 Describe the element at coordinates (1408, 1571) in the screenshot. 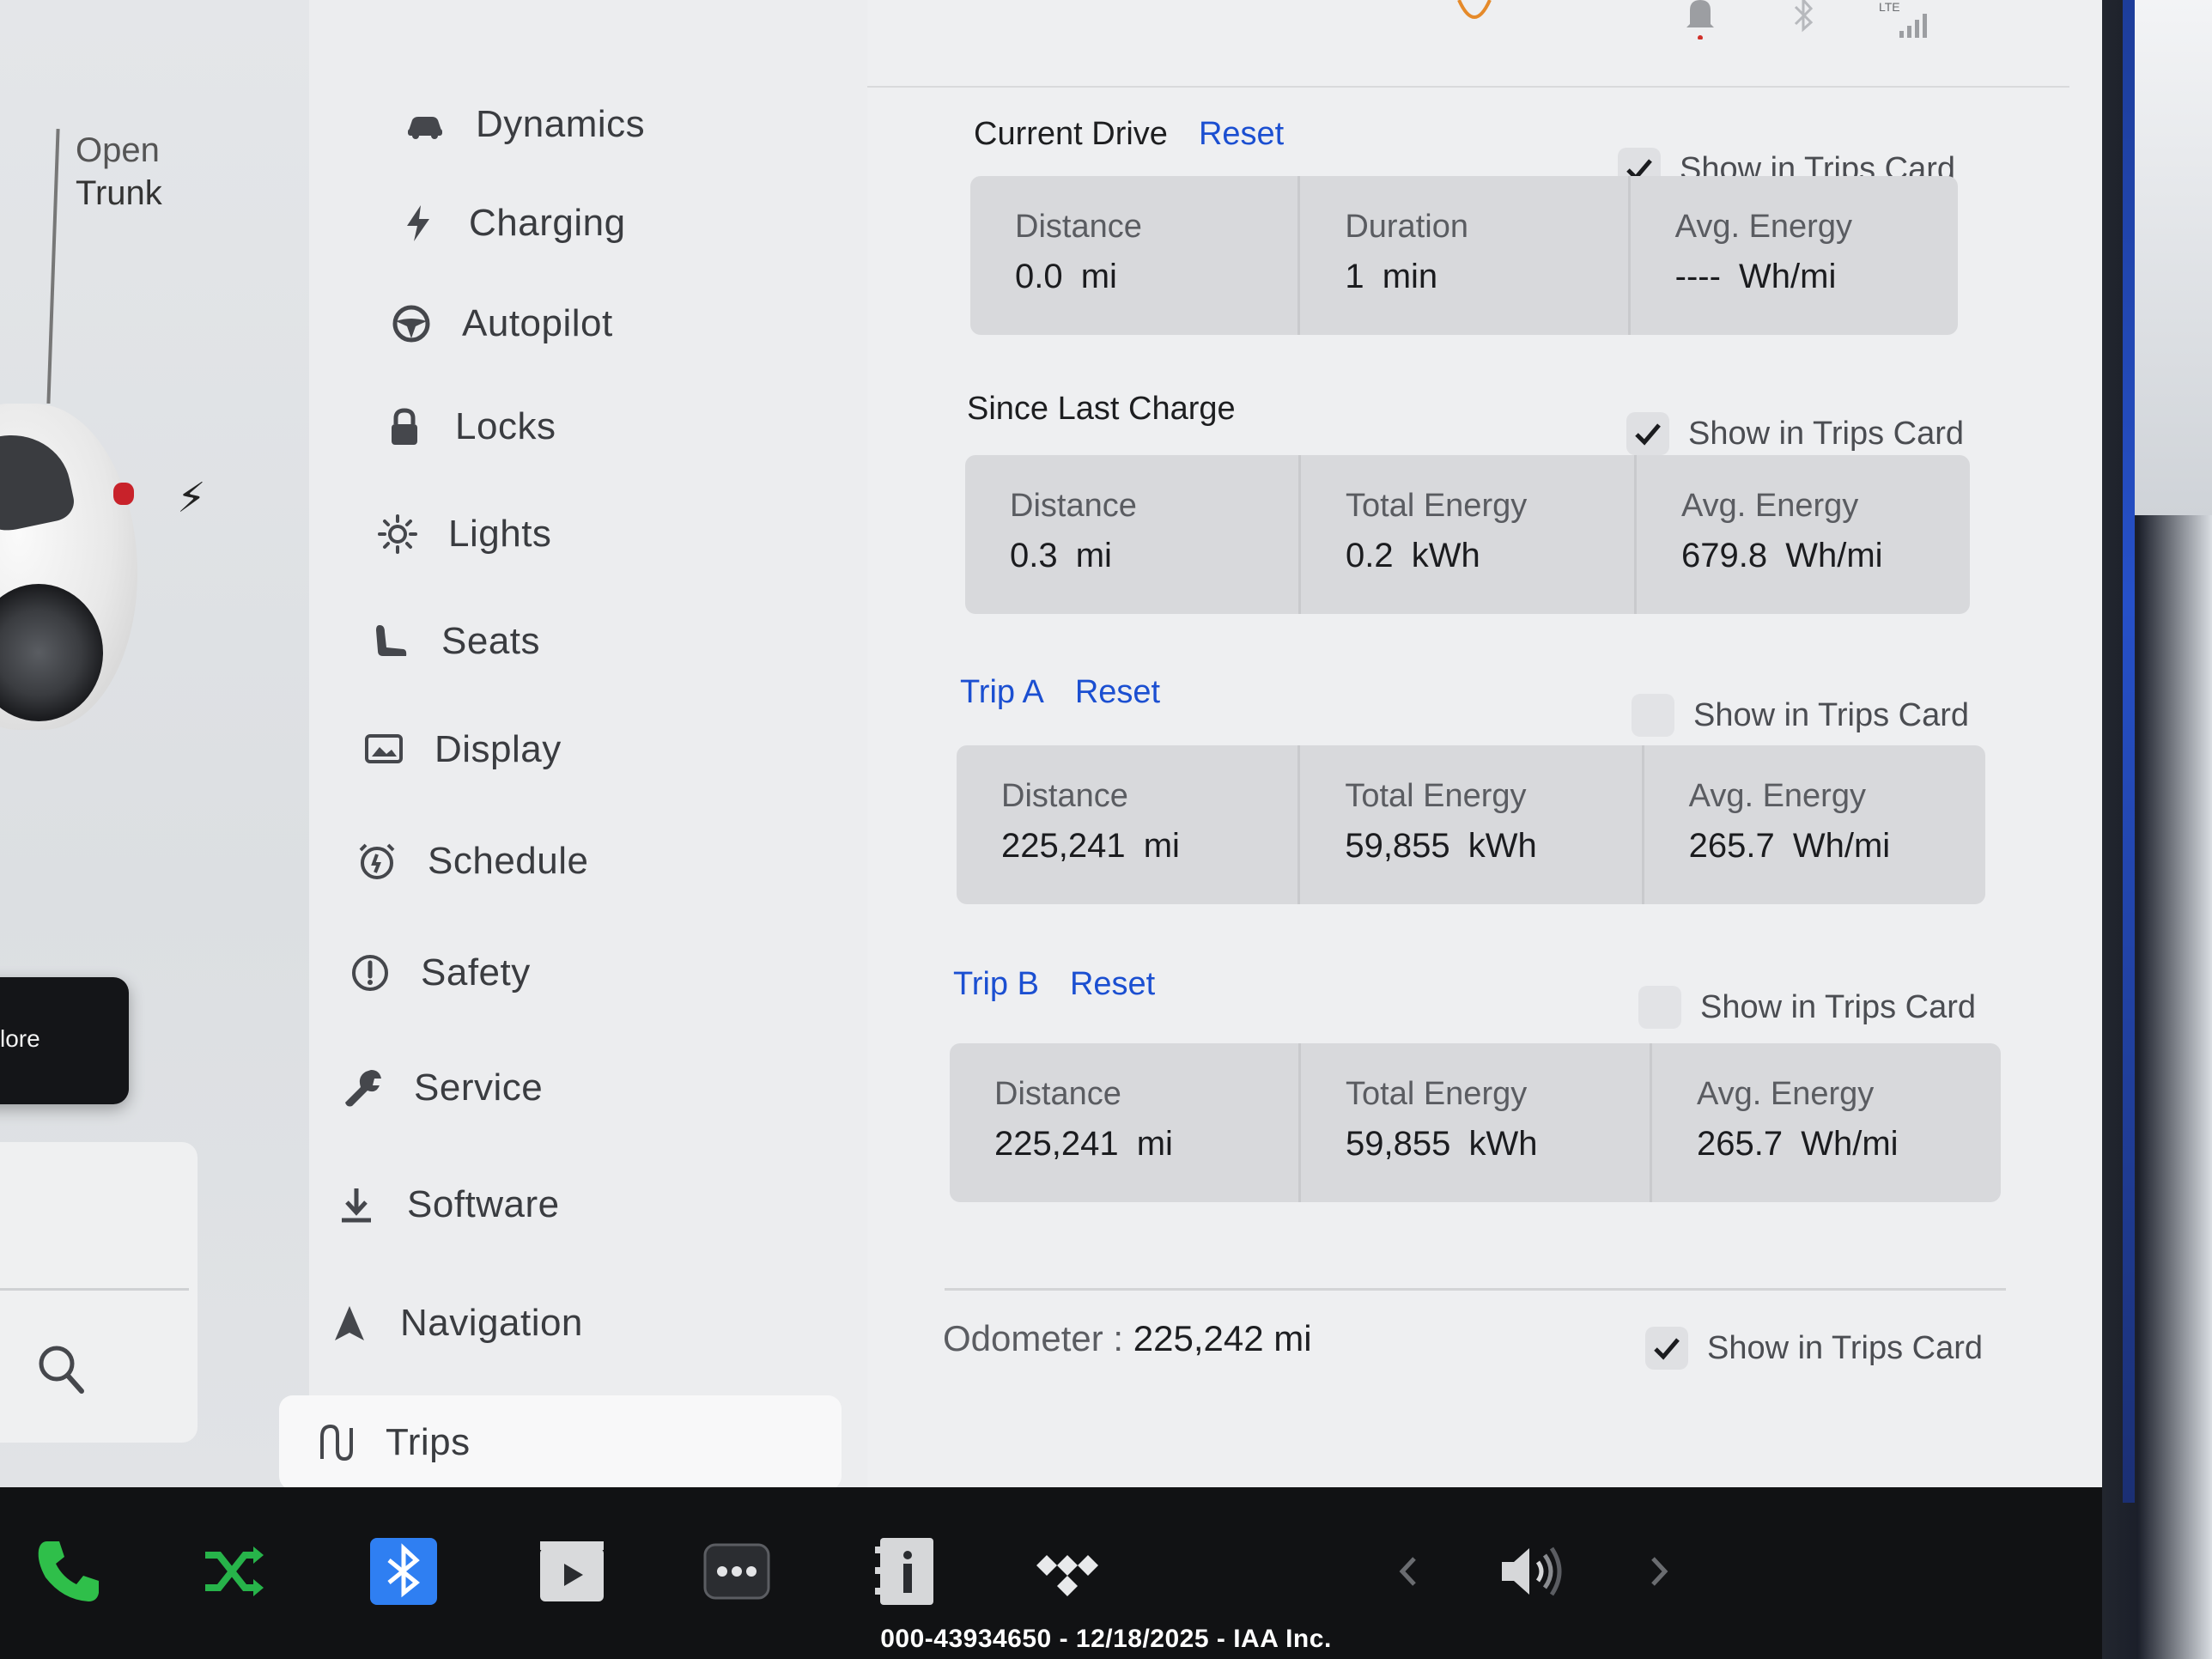

I see `chevron-left-icon` at that location.